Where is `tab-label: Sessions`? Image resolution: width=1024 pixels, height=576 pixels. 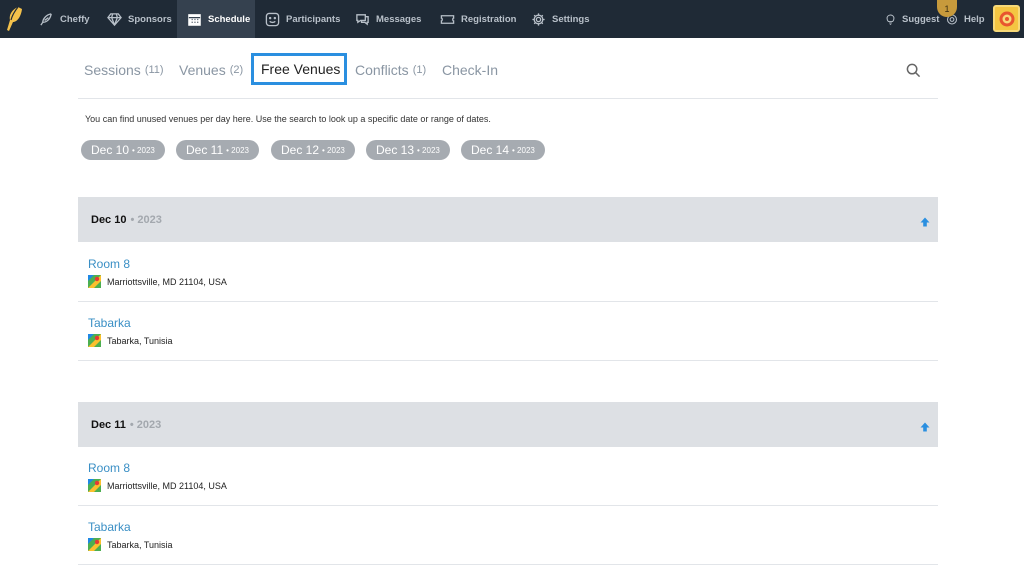 tab-label: Sessions is located at coordinates (112, 70).